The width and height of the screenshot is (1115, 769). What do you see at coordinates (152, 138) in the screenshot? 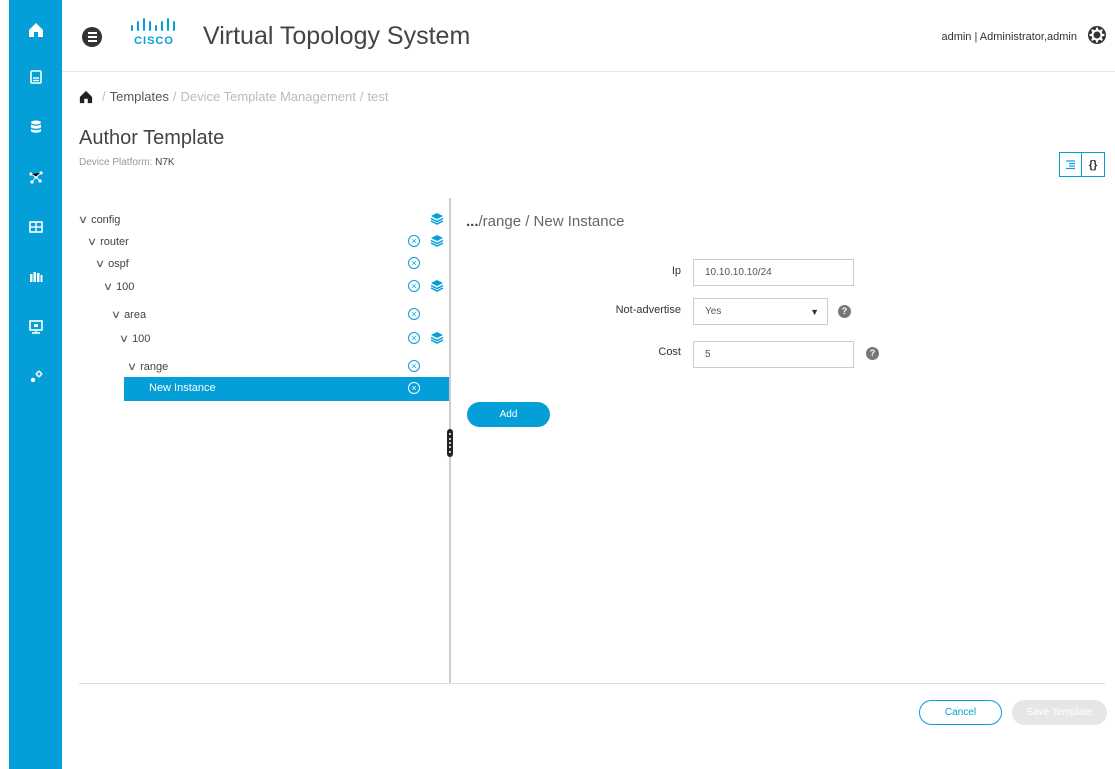
I see `page-title: Author Template` at bounding box center [152, 138].